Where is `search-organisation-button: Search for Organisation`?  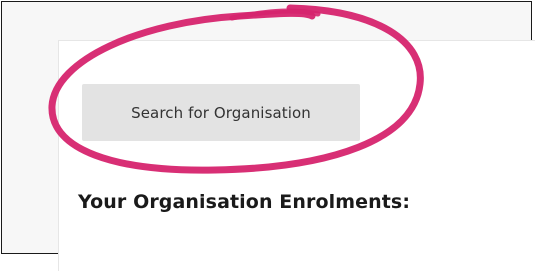
search-organisation-button: Search for Organisation is located at coordinates (221, 112).